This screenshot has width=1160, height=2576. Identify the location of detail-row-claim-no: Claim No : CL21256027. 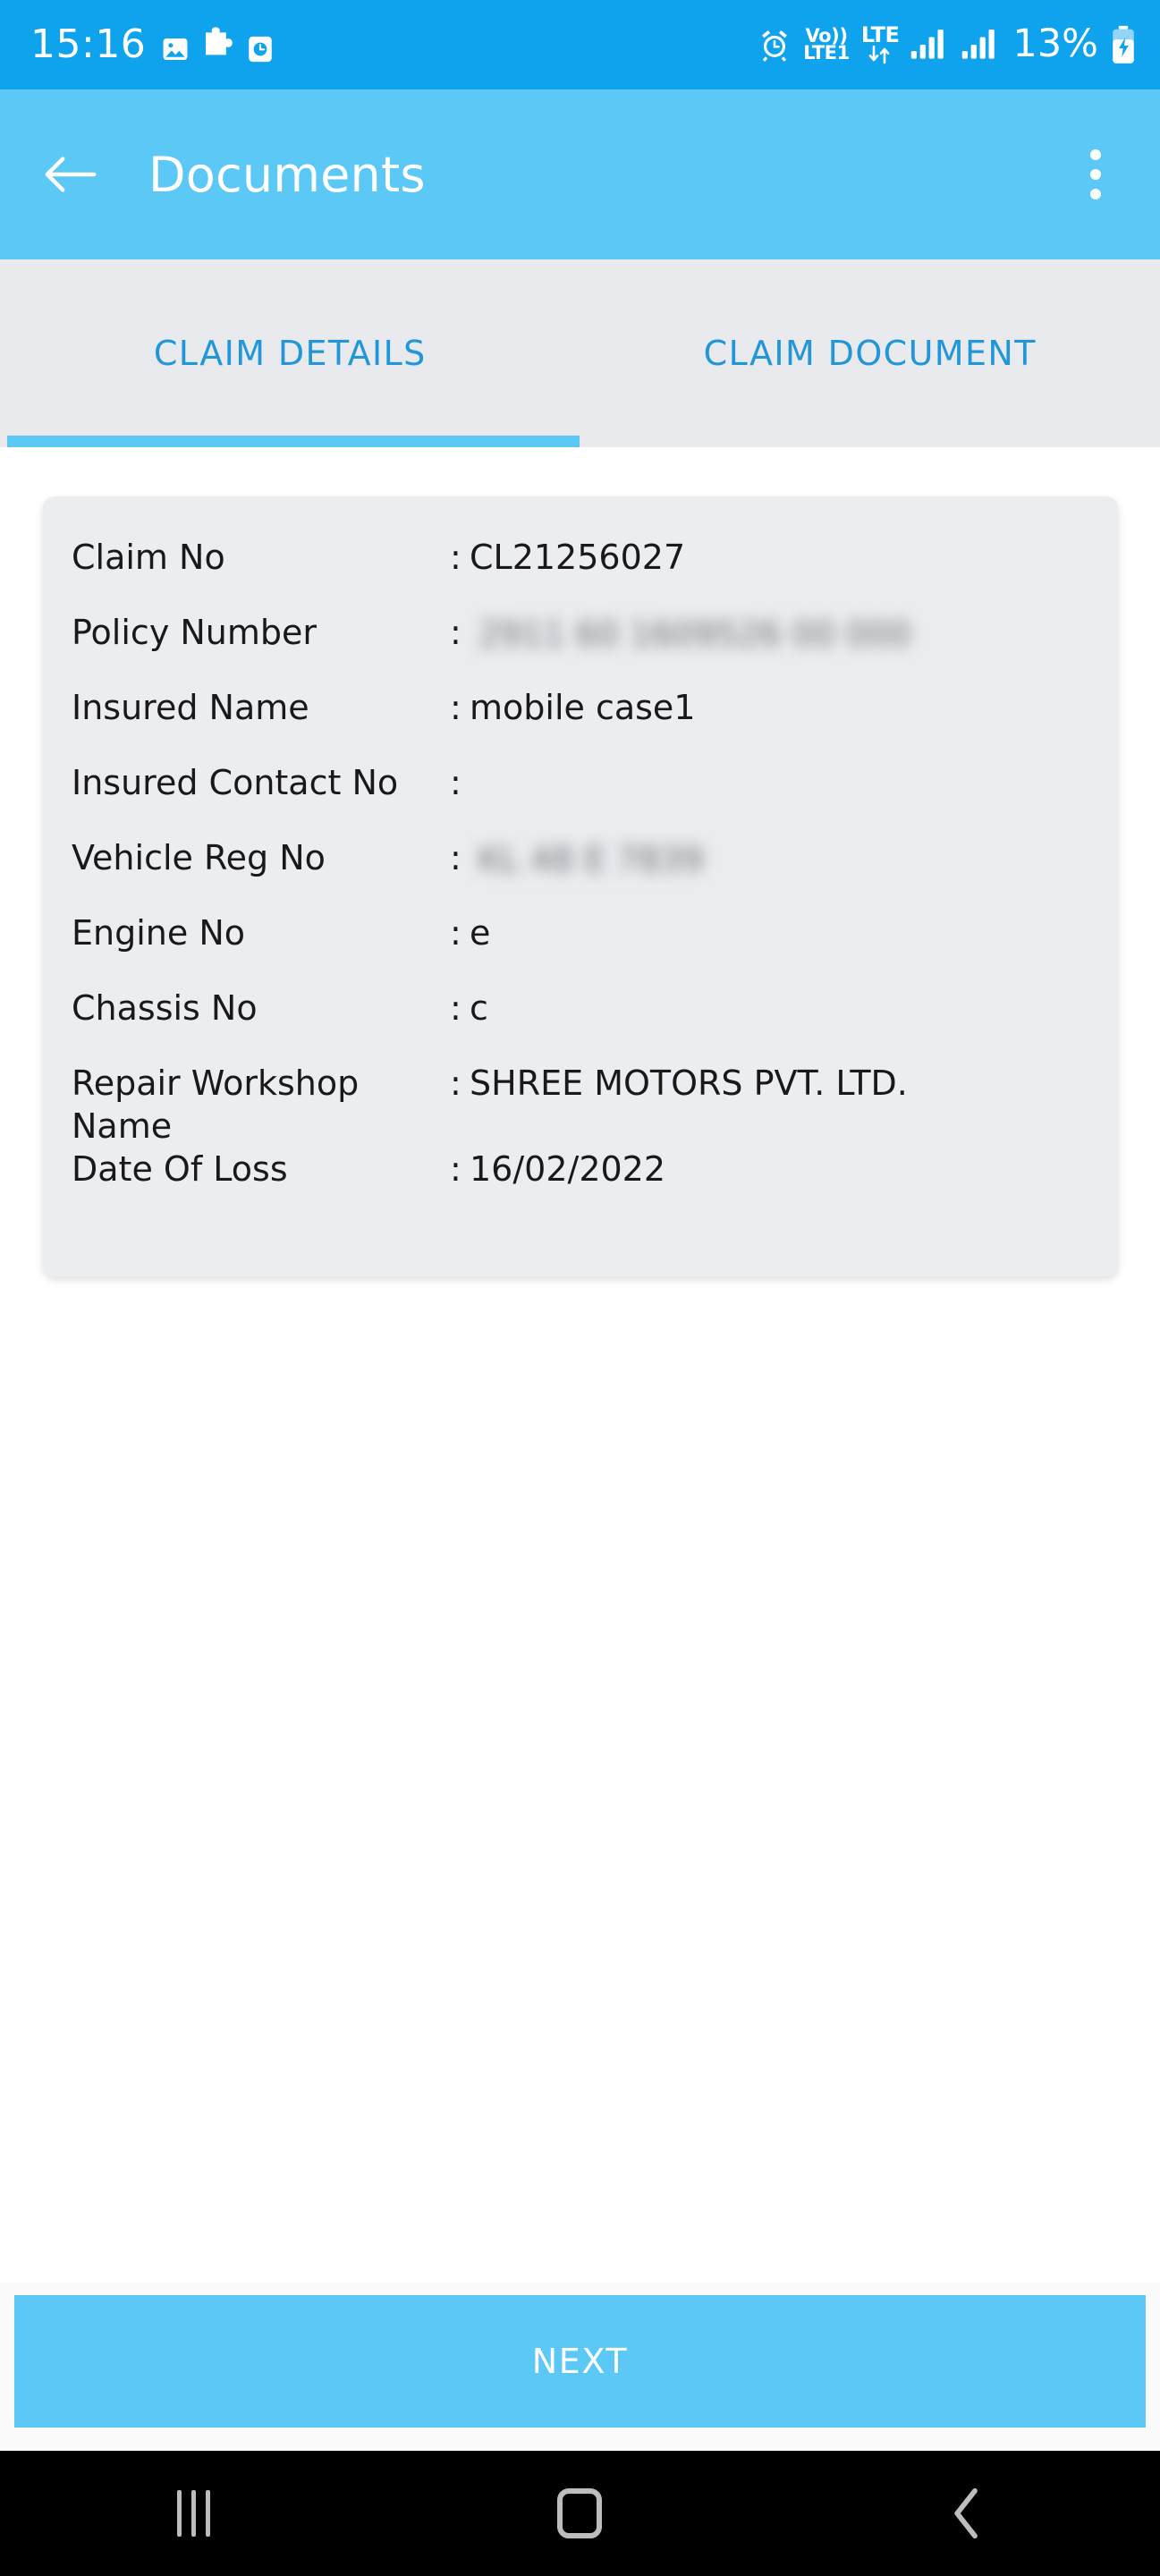
(580, 573).